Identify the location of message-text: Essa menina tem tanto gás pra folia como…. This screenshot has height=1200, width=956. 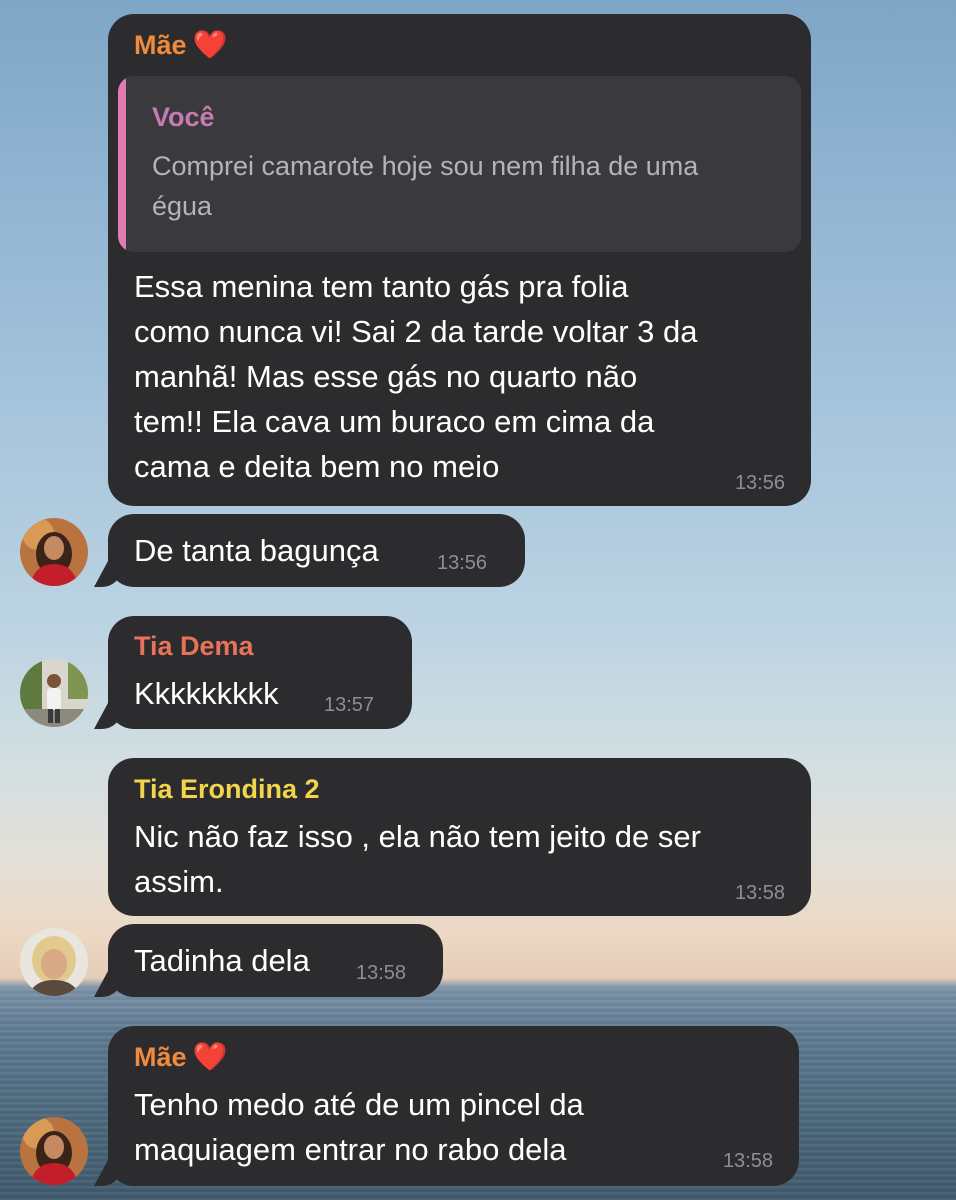
(416, 376).